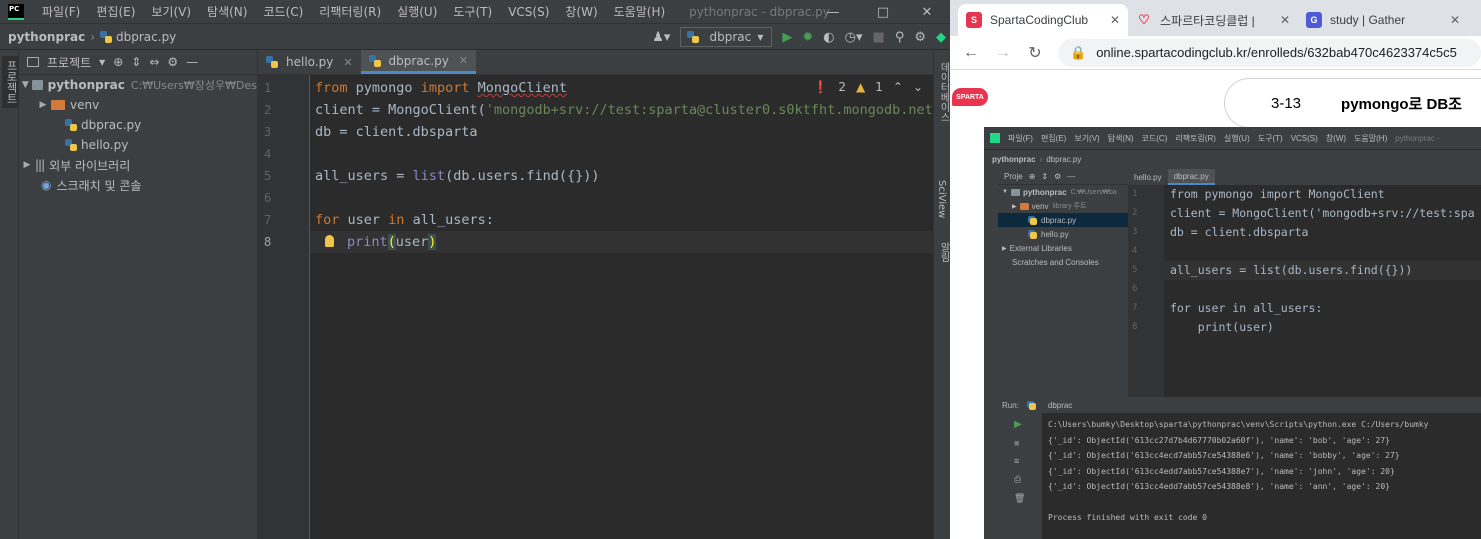 This screenshot has width=1481, height=539. Describe the element at coordinates (327, 220) in the screenshot. I see `keyword: for` at that location.